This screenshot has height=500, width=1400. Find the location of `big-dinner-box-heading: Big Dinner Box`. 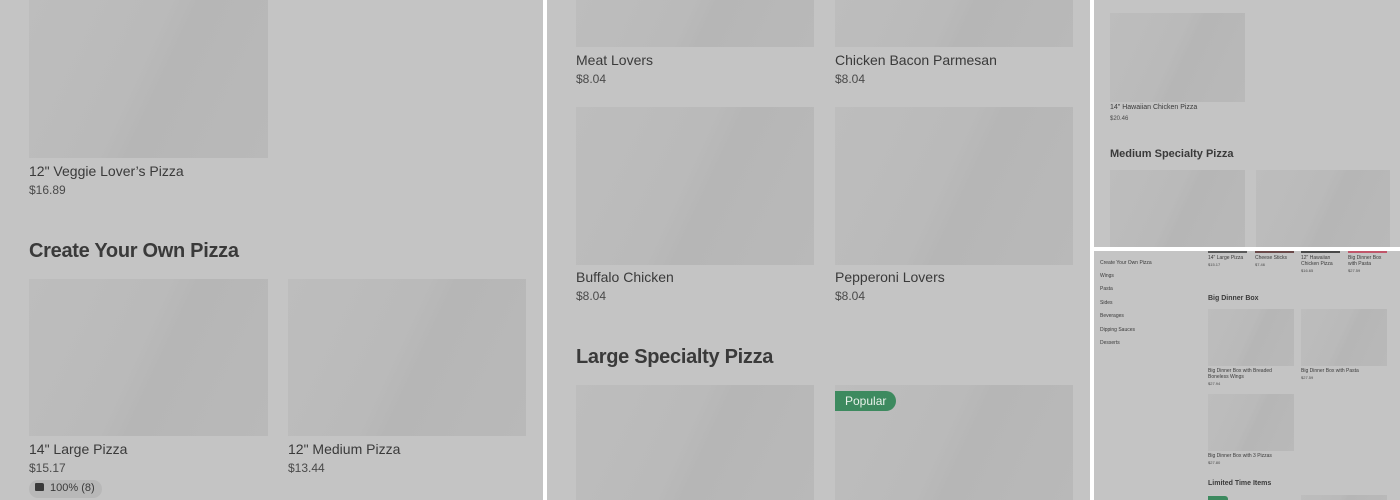

big-dinner-box-heading: Big Dinner Box is located at coordinates (1233, 298).